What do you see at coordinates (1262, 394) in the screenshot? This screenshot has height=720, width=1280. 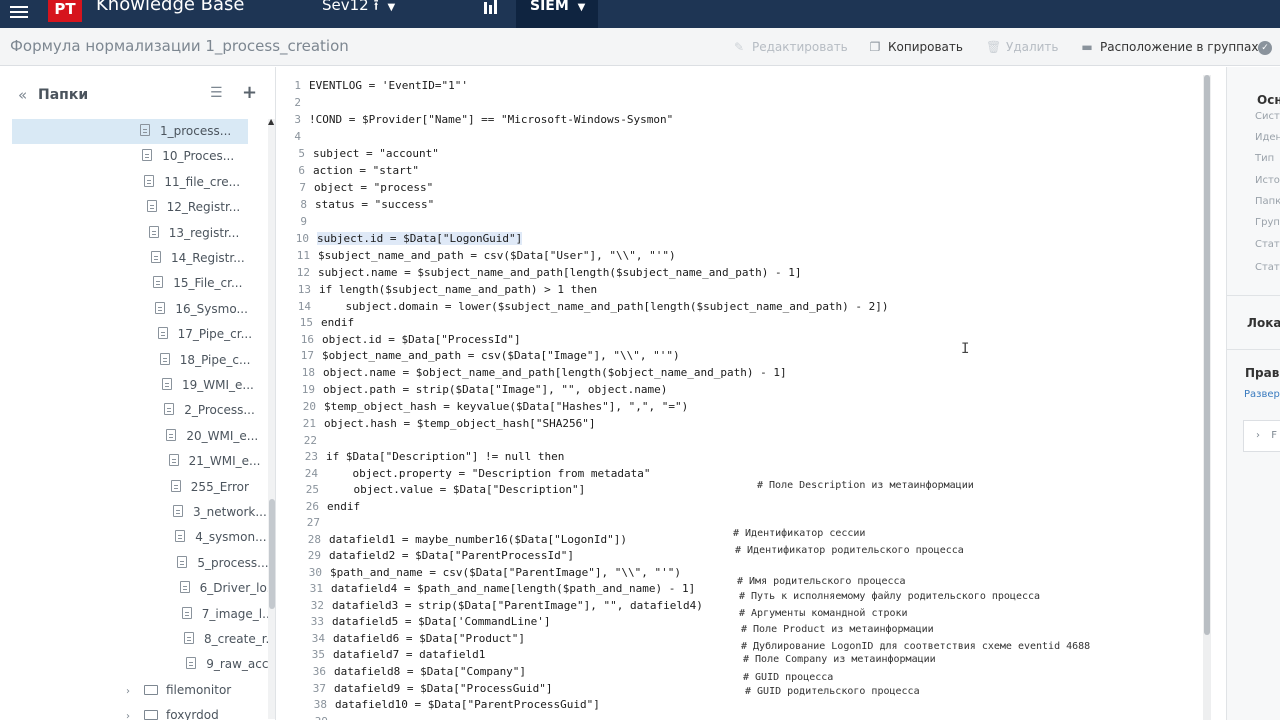 I see `expand-rules-link: Развер` at bounding box center [1262, 394].